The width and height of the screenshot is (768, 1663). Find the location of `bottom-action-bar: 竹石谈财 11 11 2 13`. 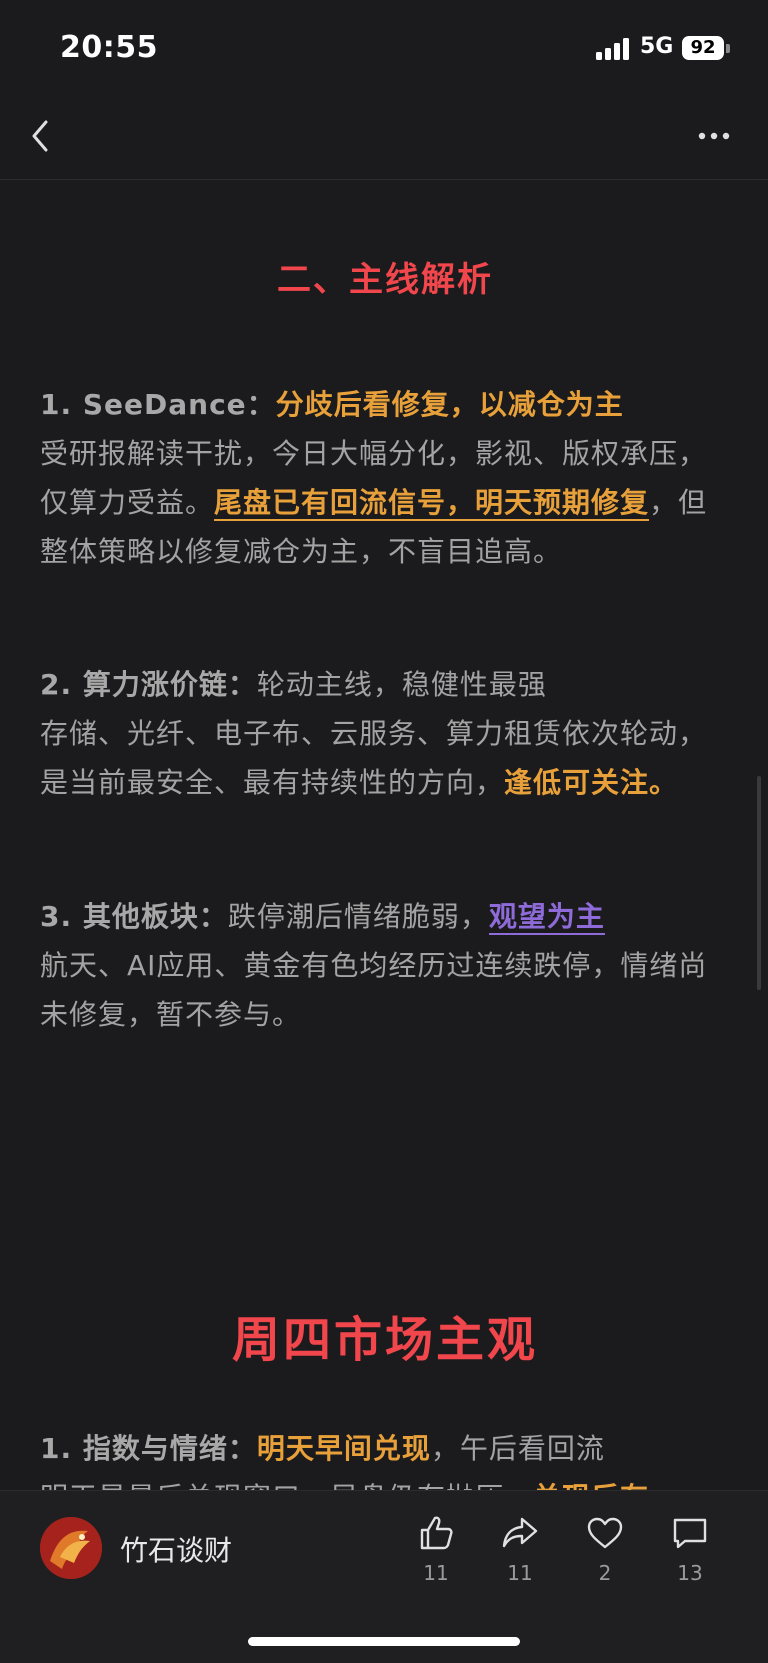

bottom-action-bar: 竹石谈财 11 11 2 13 is located at coordinates (384, 1576).